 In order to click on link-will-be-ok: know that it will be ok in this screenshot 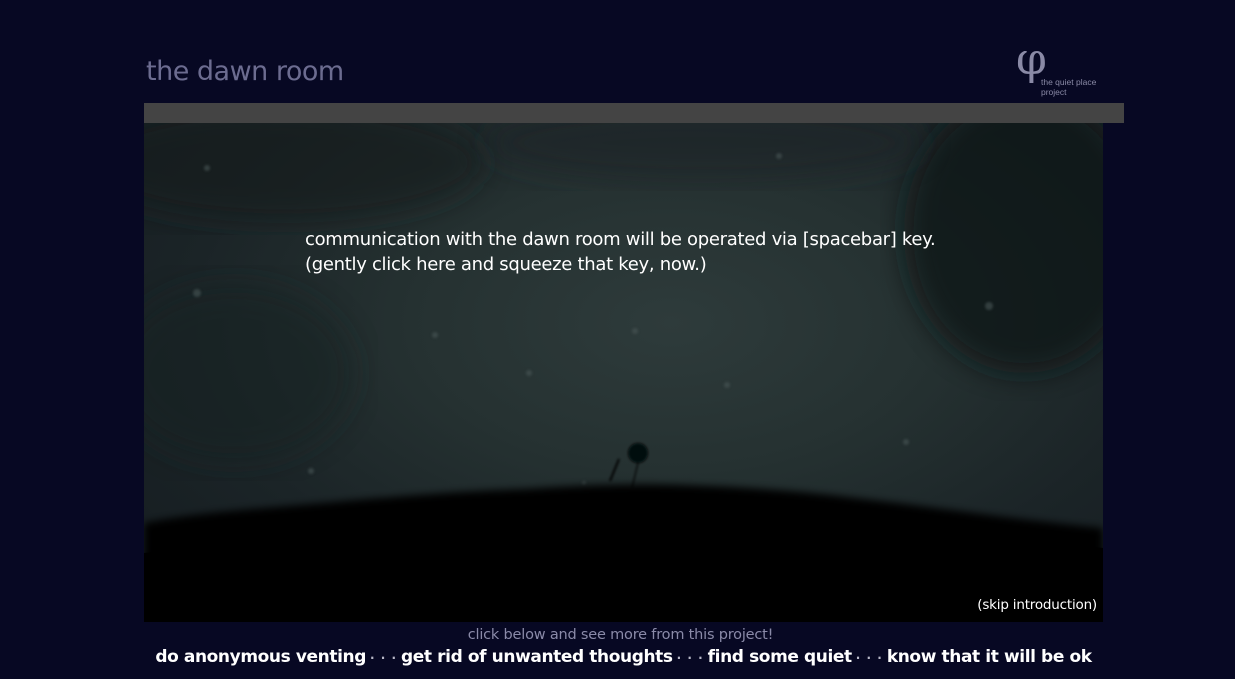, I will do `click(989, 657)`.